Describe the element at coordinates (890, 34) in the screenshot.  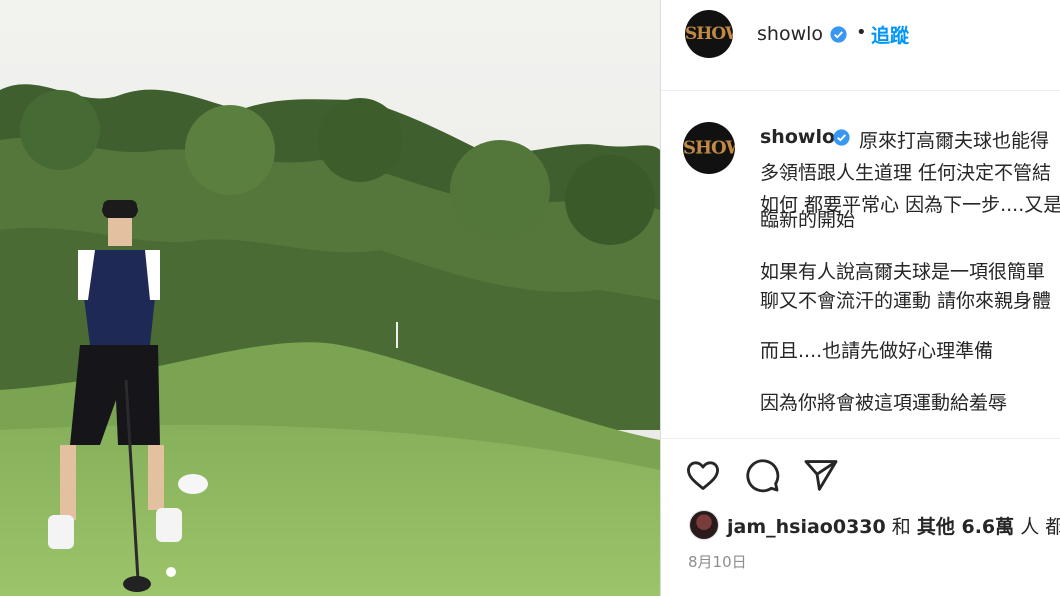
I see `follow-button: 追蹤` at that location.